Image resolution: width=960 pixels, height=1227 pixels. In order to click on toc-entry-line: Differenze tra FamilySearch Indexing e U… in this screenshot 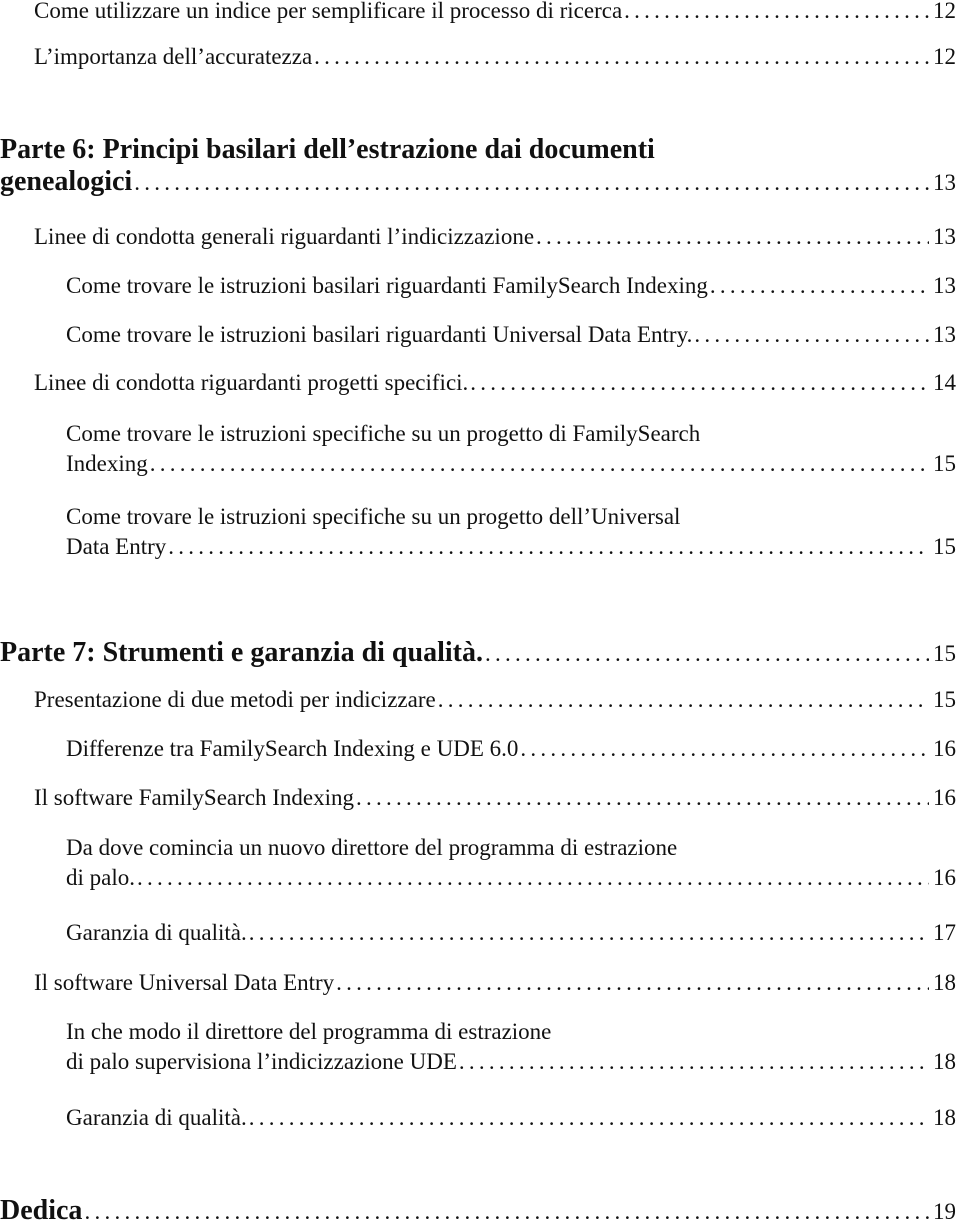, I will do `click(511, 749)`.